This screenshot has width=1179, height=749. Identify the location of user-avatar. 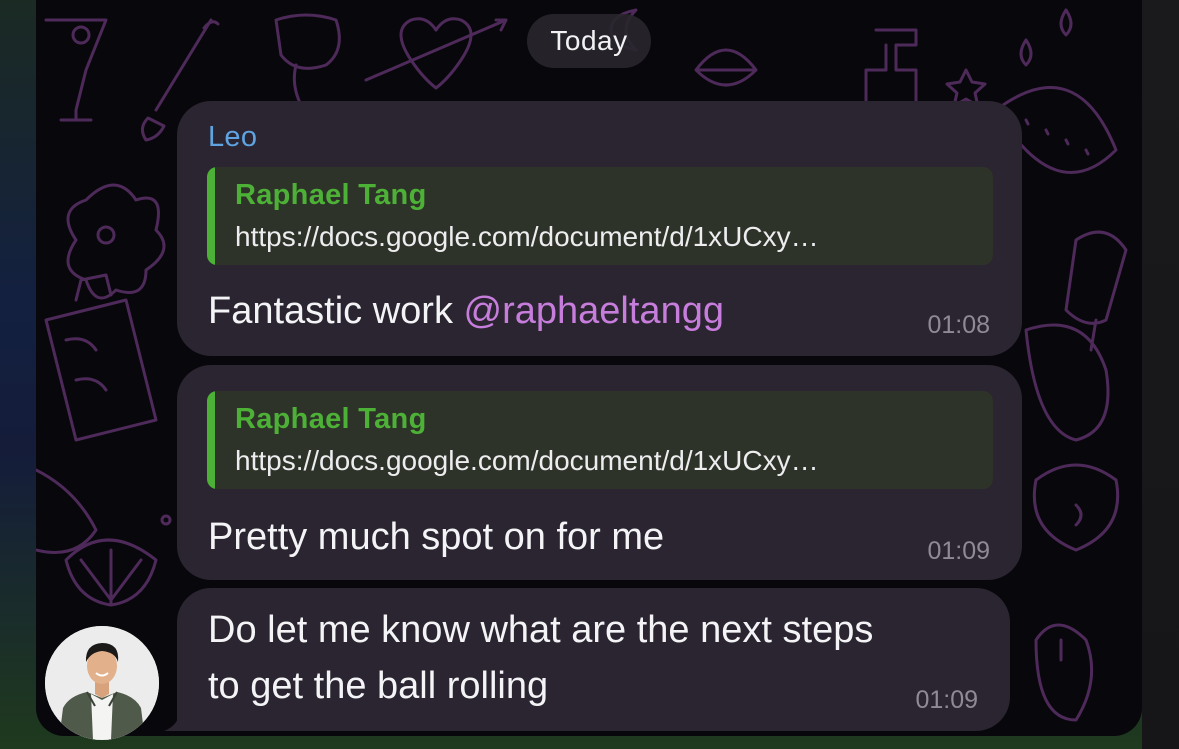
(102, 683).